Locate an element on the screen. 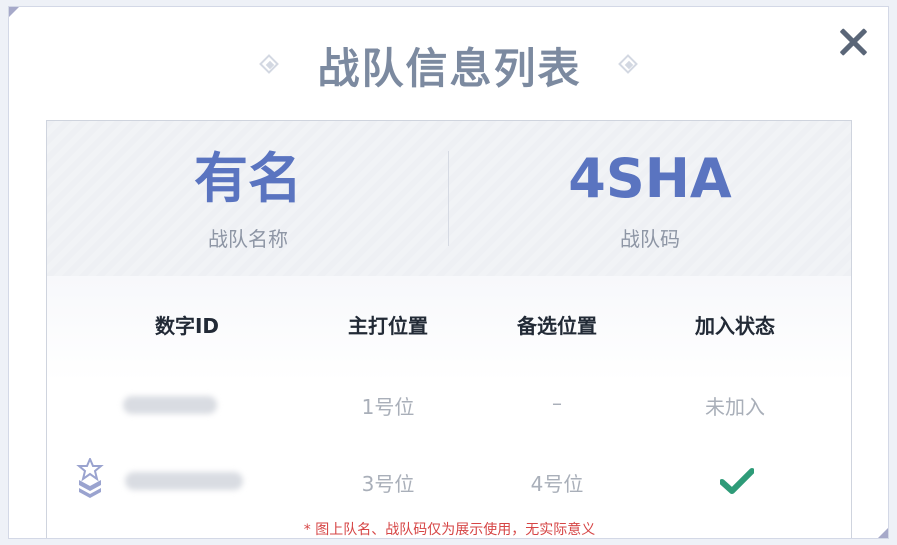 Image resolution: width=897 pixels, height=545 pixels. team-name: 有名 is located at coordinates (248, 178).